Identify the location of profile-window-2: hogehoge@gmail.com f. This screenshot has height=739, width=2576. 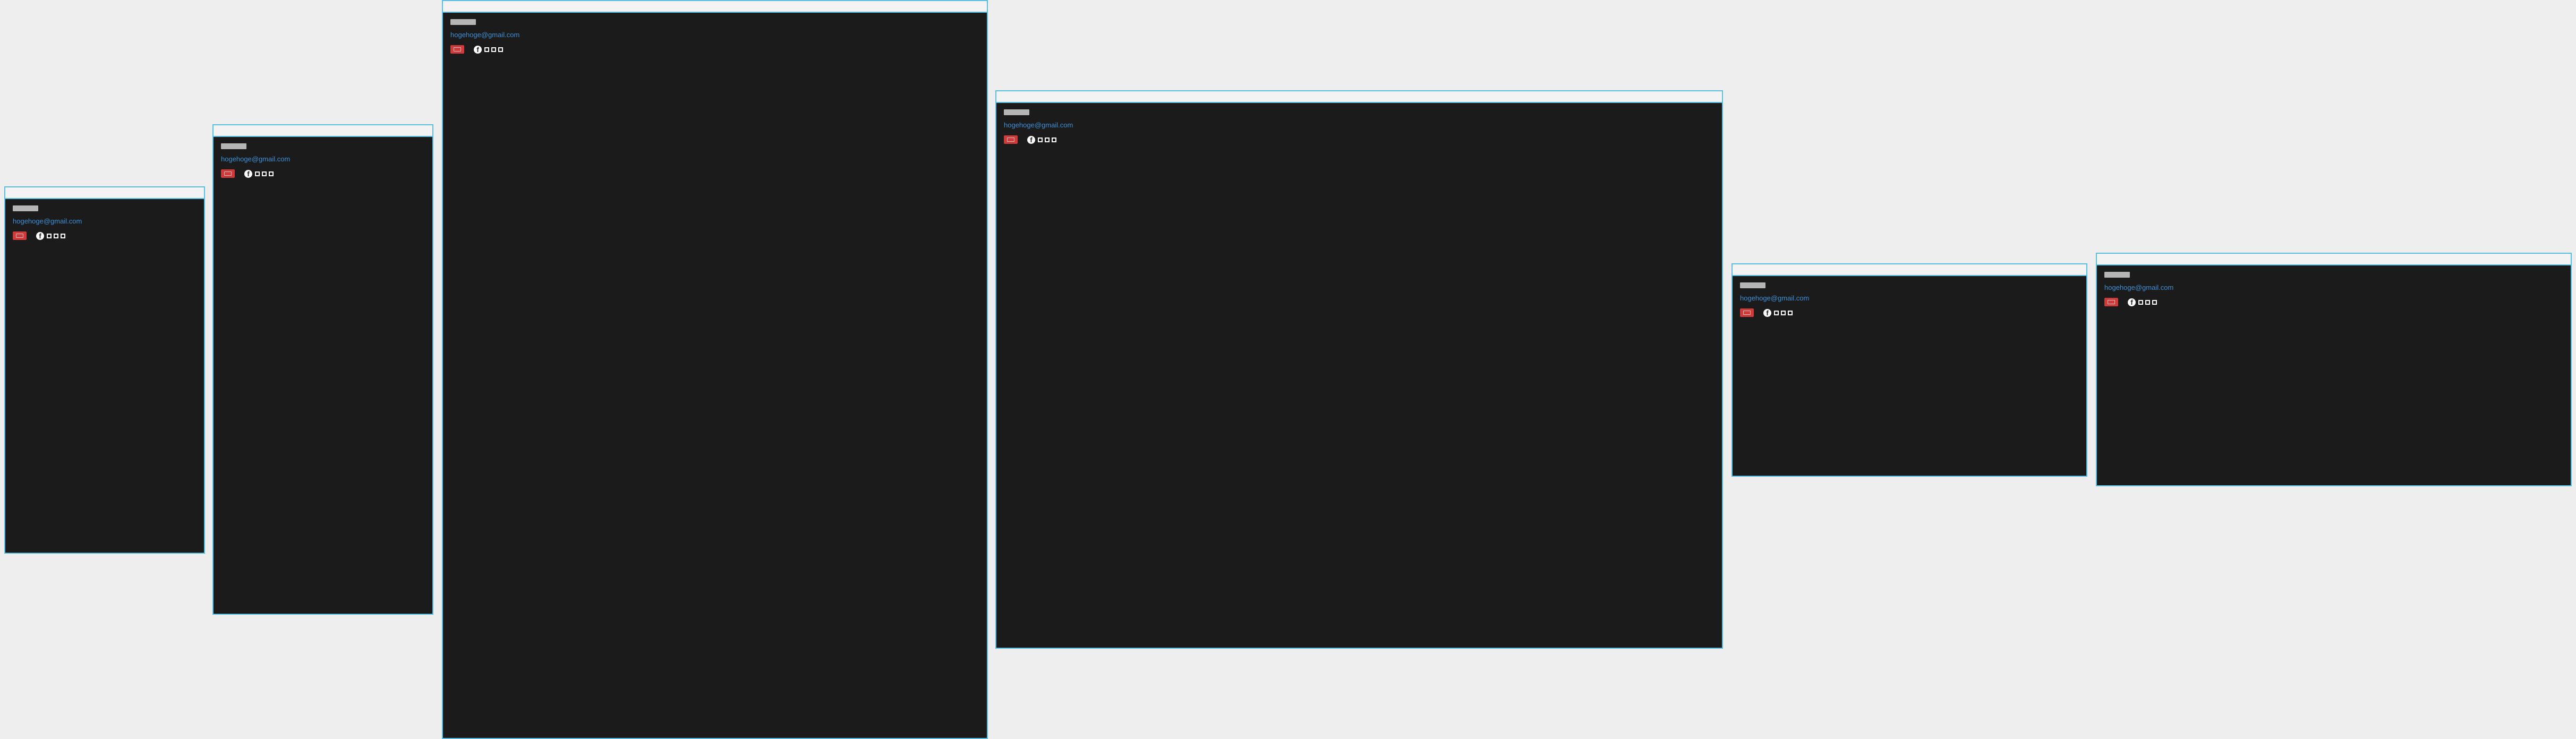
(323, 369).